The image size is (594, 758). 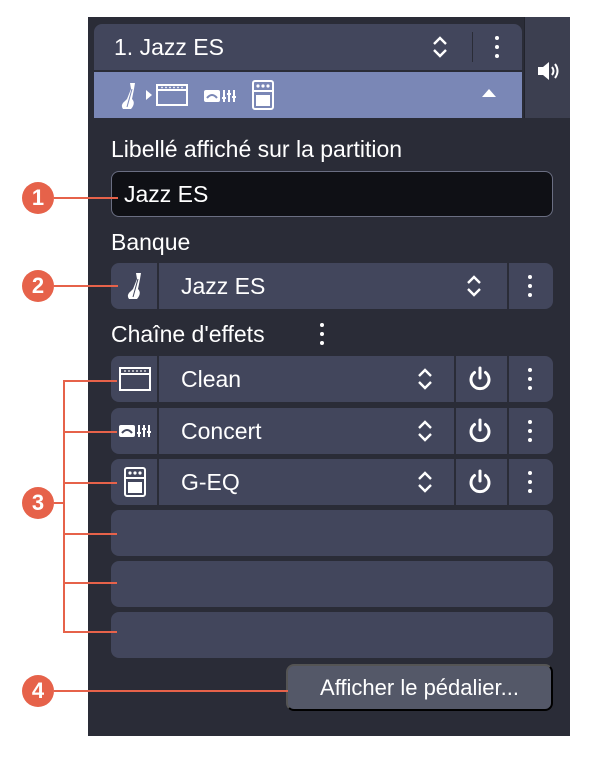 I want to click on preset-menu-icon, so click(x=497, y=47).